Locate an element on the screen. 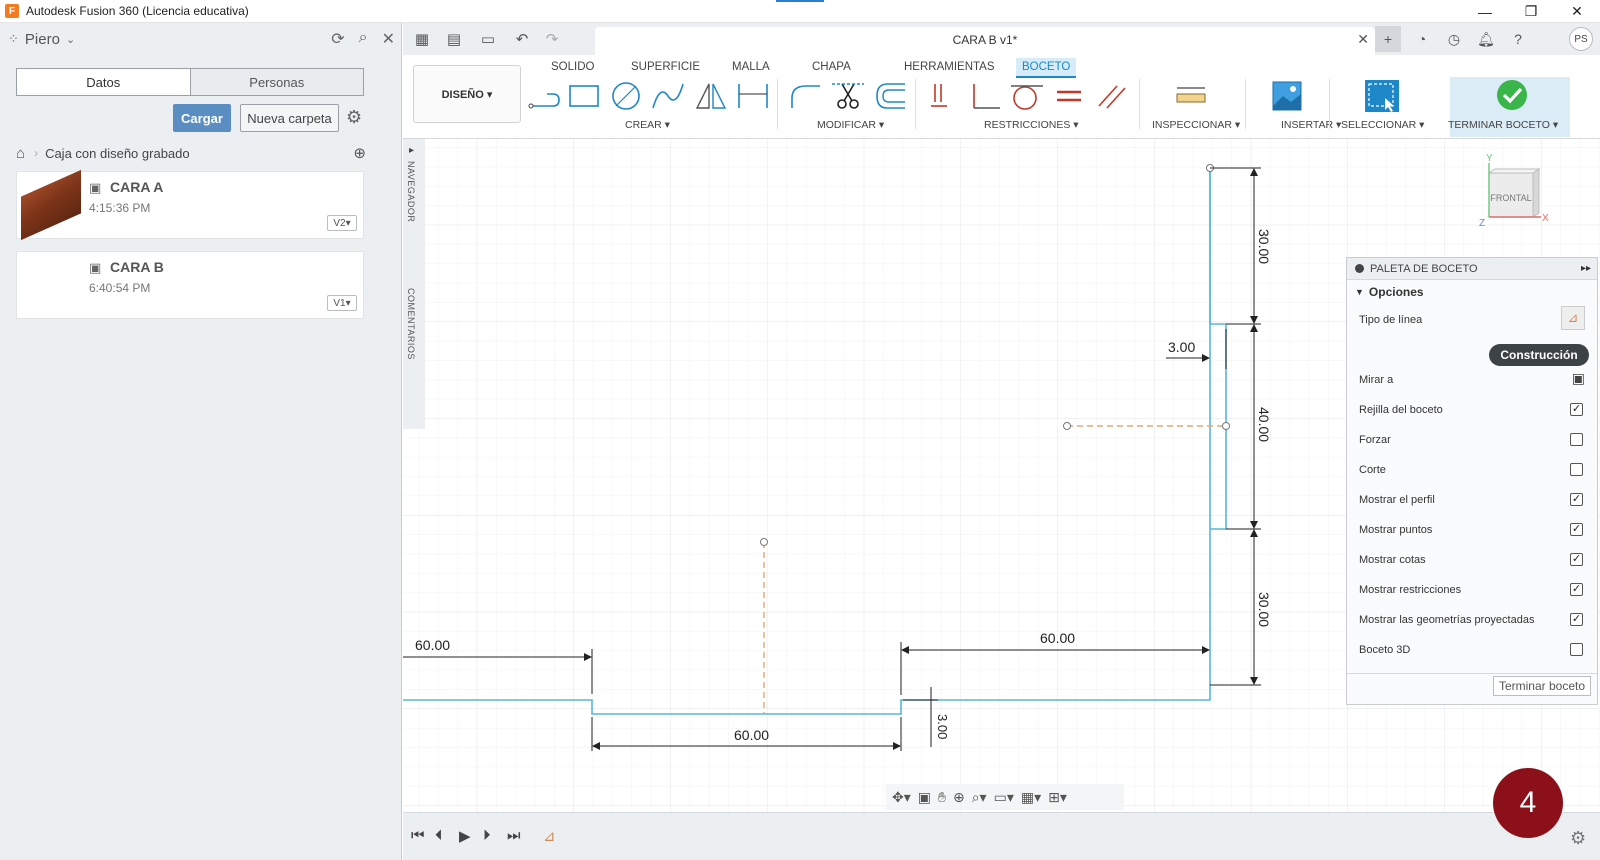 Image resolution: width=1600 pixels, height=860 pixels. document-tab: CARA B v1* ✕ is located at coordinates (985, 41).